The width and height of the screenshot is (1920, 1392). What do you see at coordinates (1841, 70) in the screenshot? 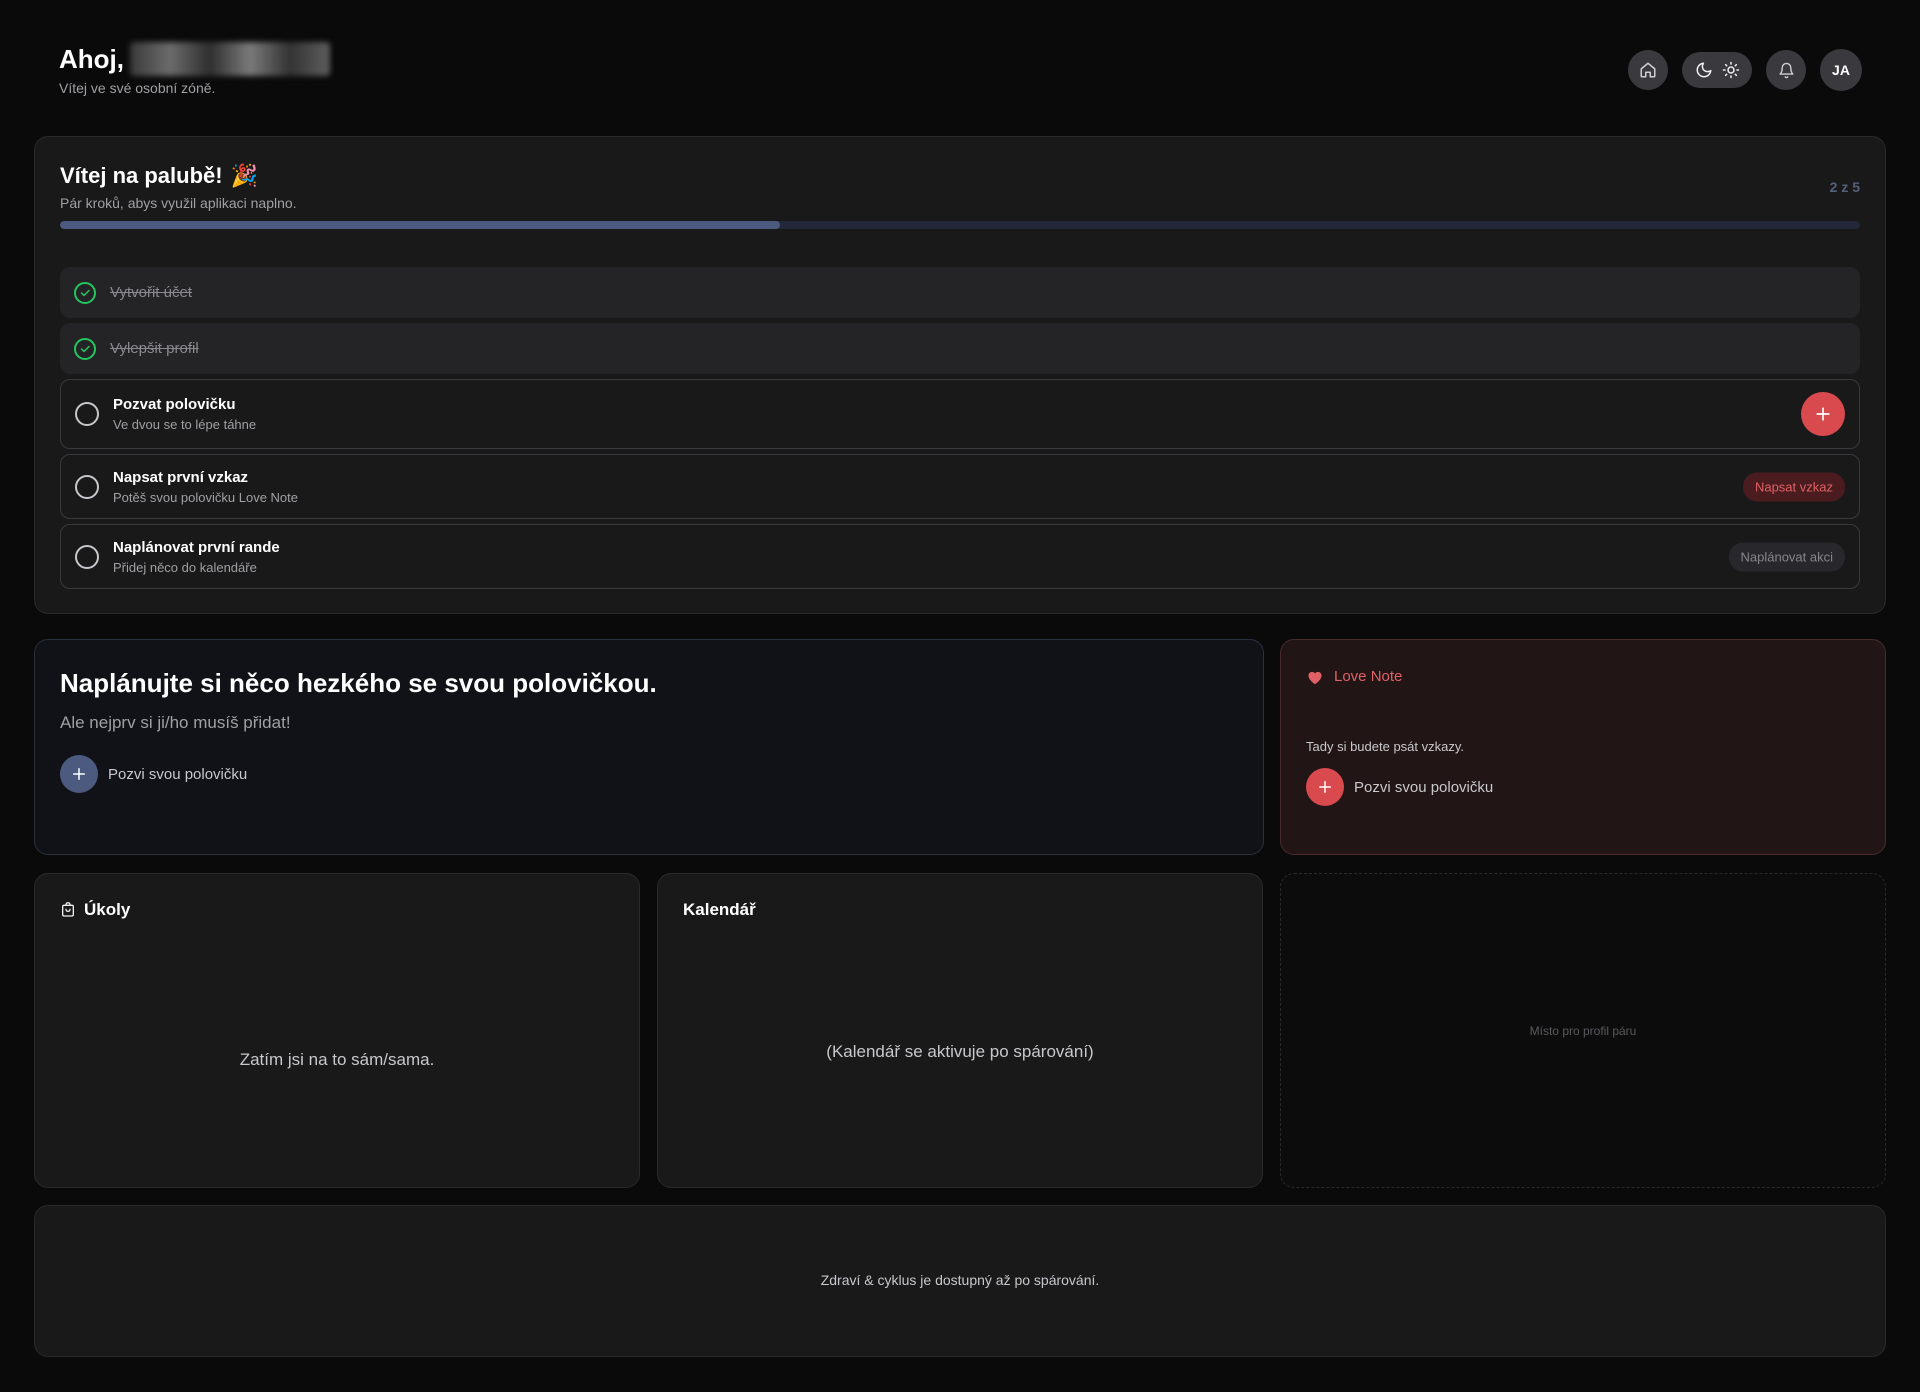
I see `user-avatar: JA` at bounding box center [1841, 70].